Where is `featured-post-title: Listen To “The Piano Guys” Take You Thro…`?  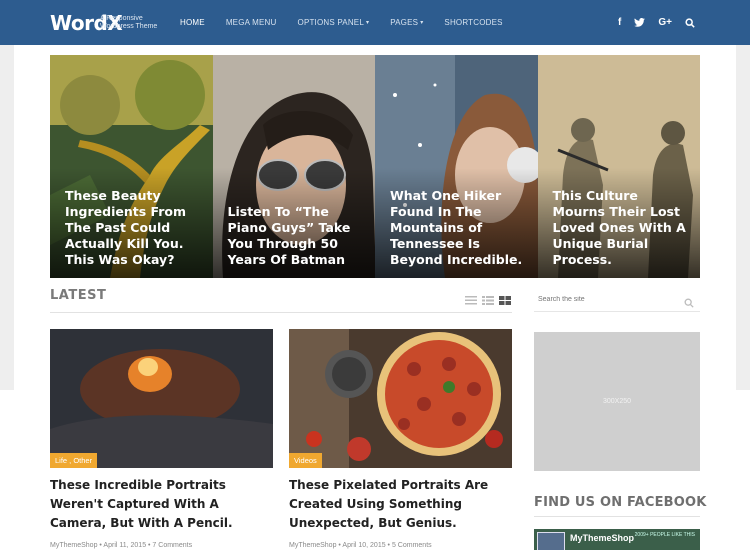 featured-post-title: Listen To “The Piano Guys” Take You Thro… is located at coordinates (298, 236).